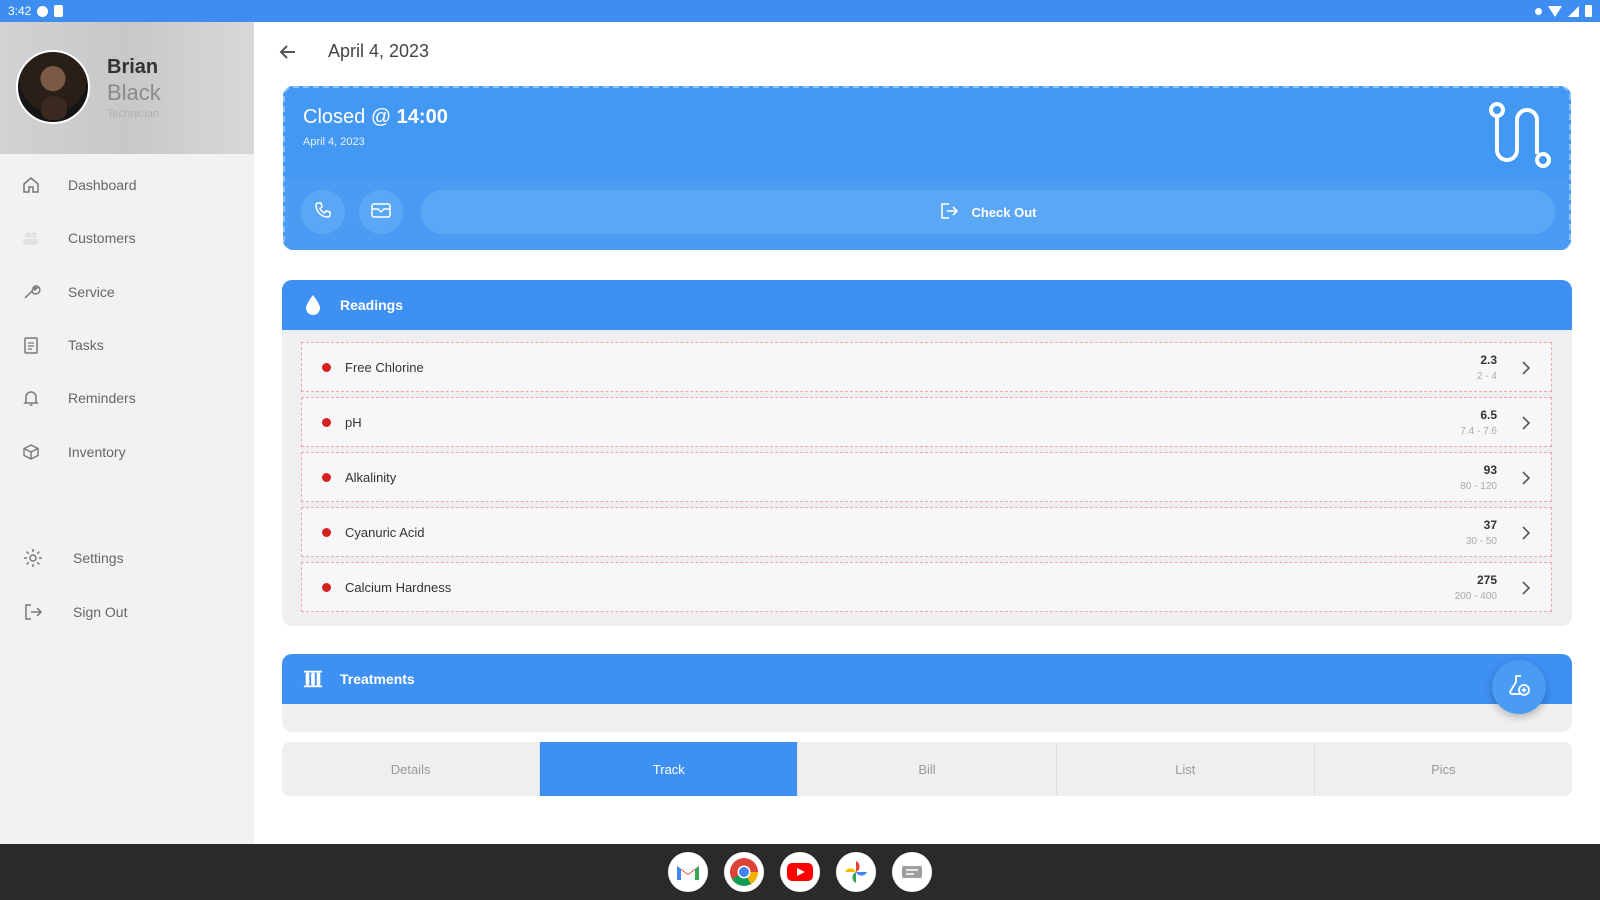 The width and height of the screenshot is (1600, 900). I want to click on sidebar-item-sign-out: Sign Out, so click(127, 612).